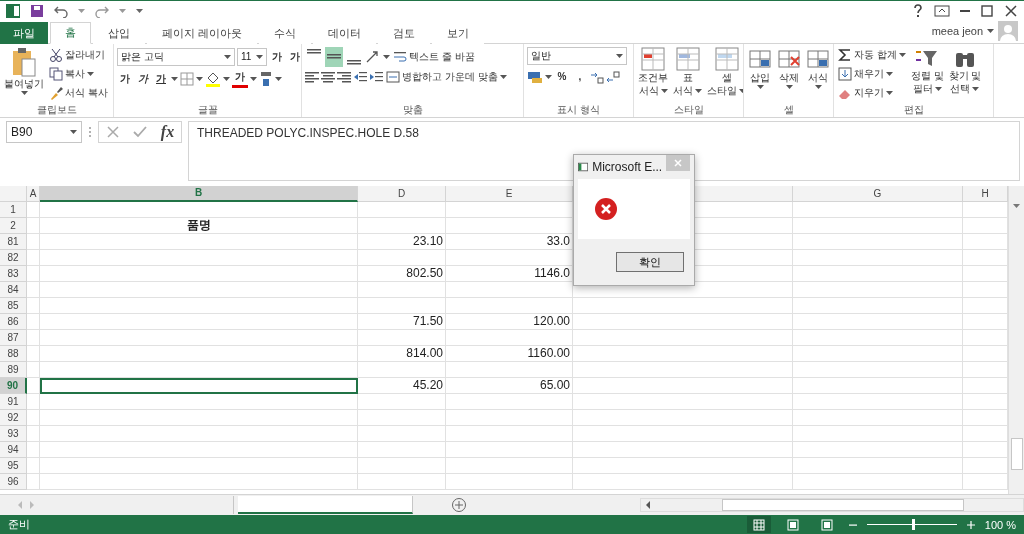 The width and height of the screenshot is (1024, 534). What do you see at coordinates (760, 74) in the screenshot?
I see `cells-button: 삽입` at bounding box center [760, 74].